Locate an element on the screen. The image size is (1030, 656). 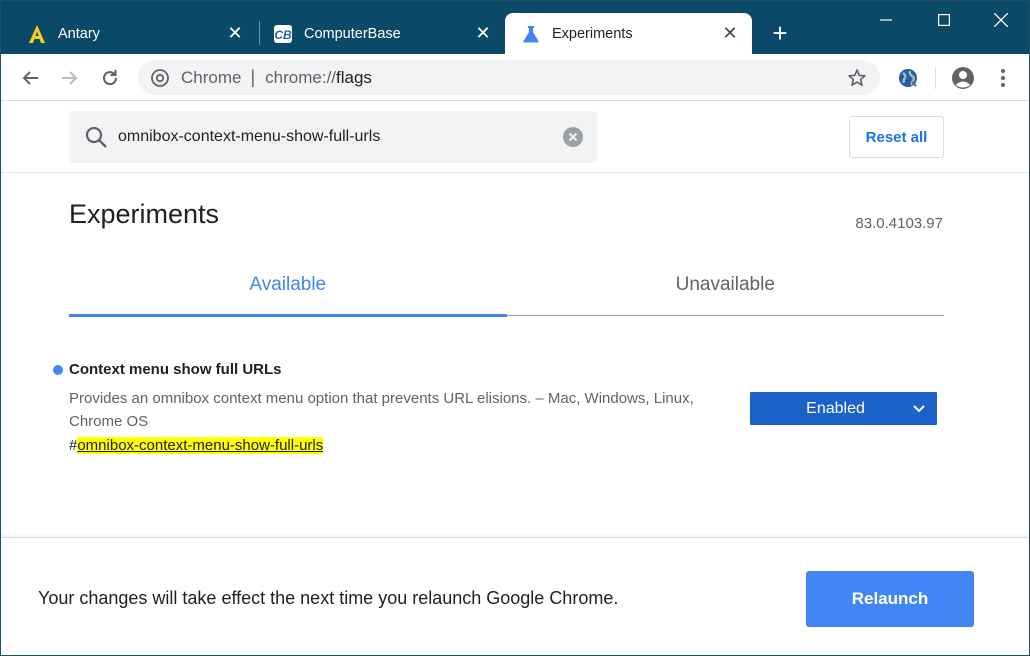
flask-icon is located at coordinates (531, 34).